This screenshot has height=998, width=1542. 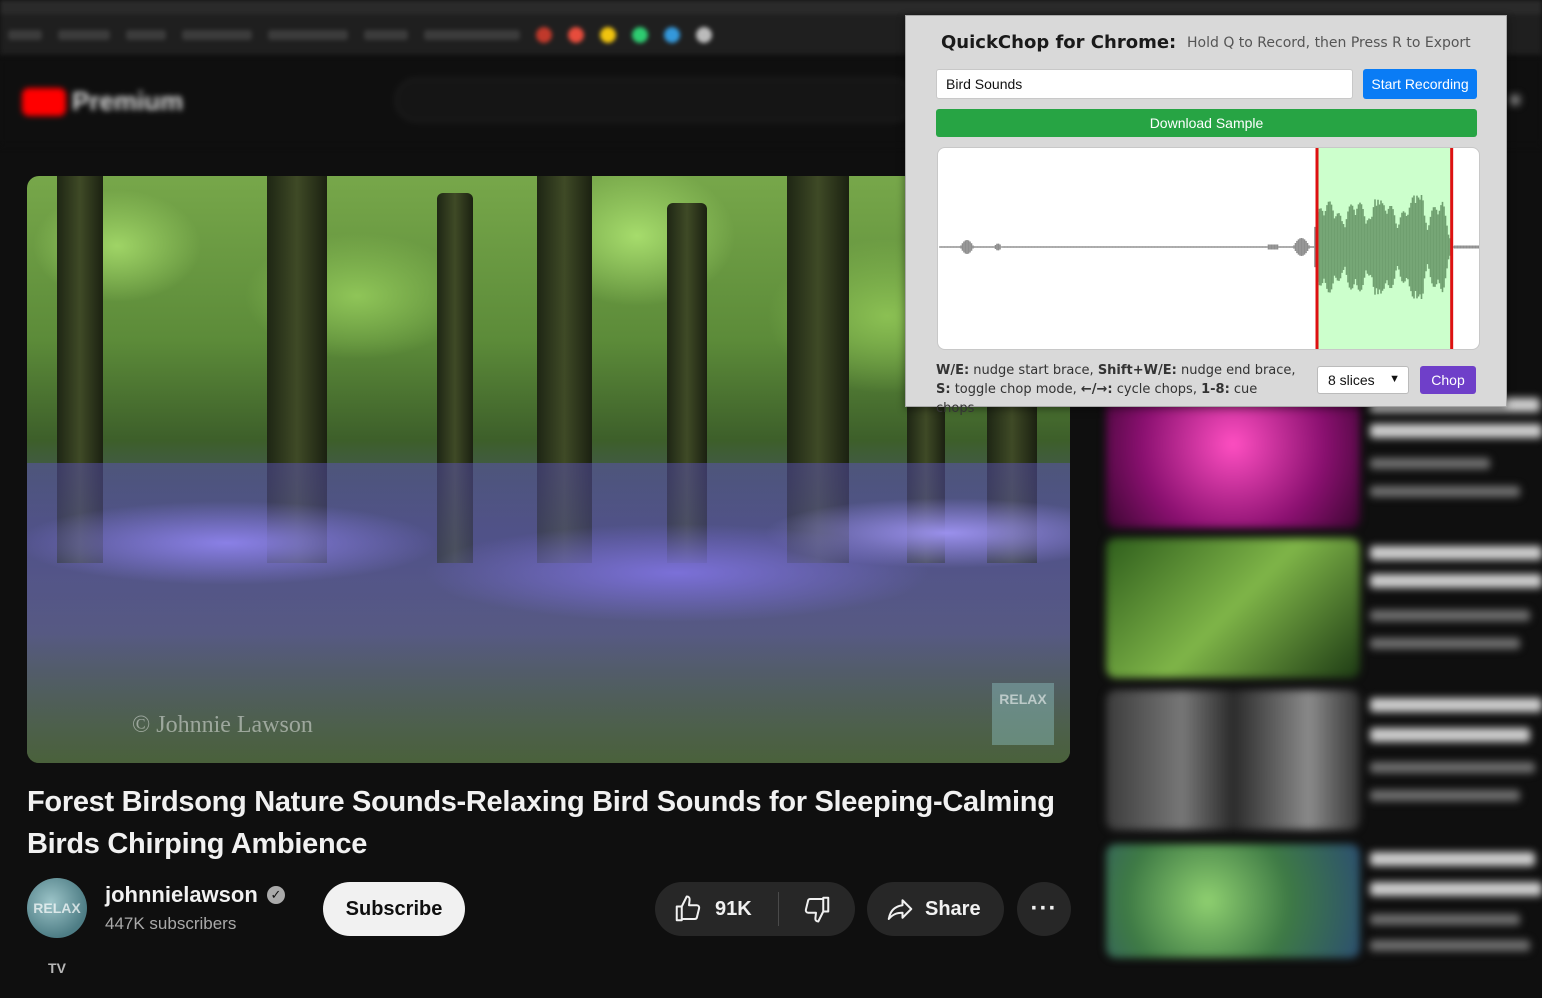 I want to click on create-icon, so click(x=1515, y=100).